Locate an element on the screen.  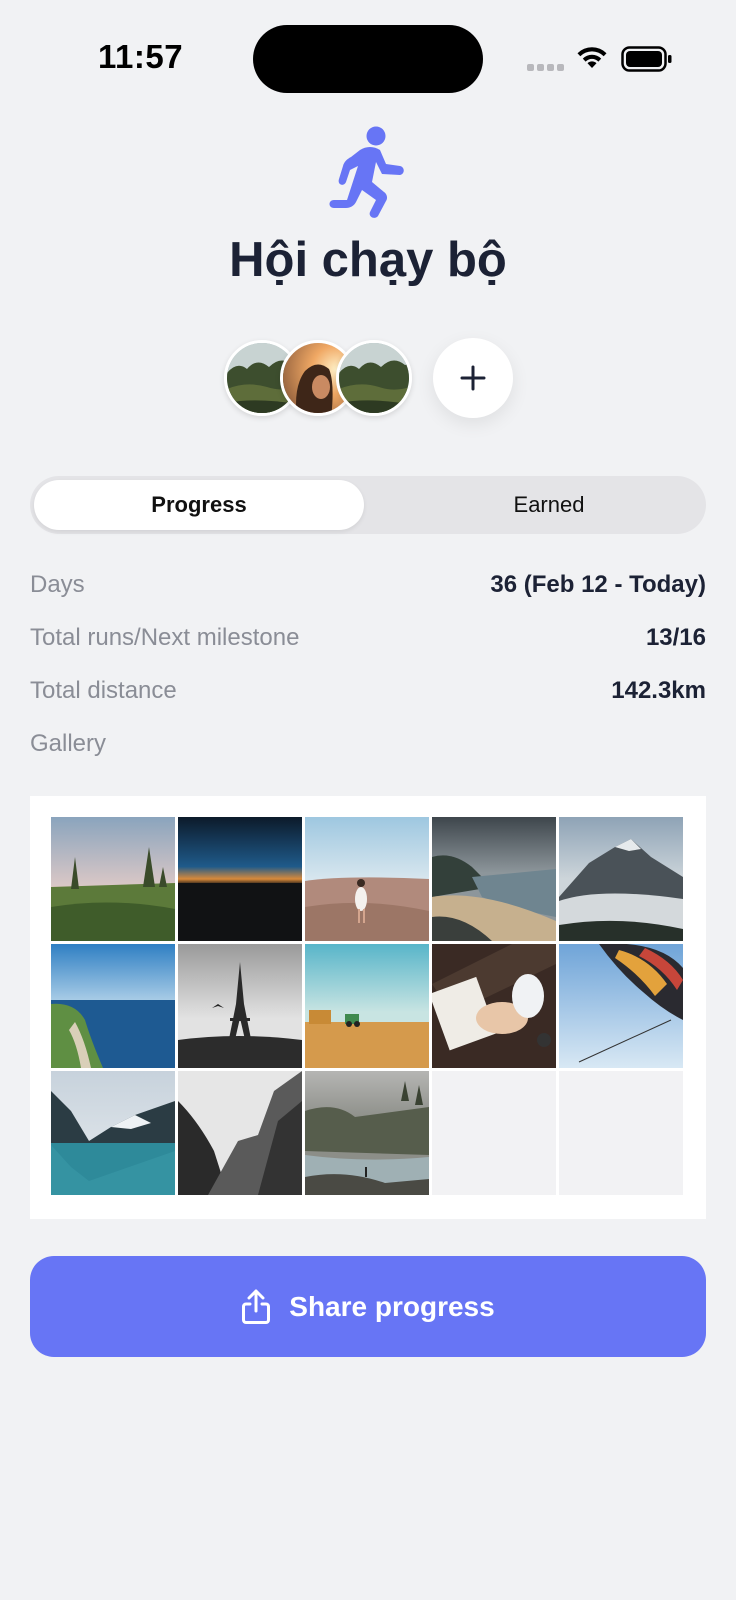
dynamic-island is located at coordinates (368, 59).